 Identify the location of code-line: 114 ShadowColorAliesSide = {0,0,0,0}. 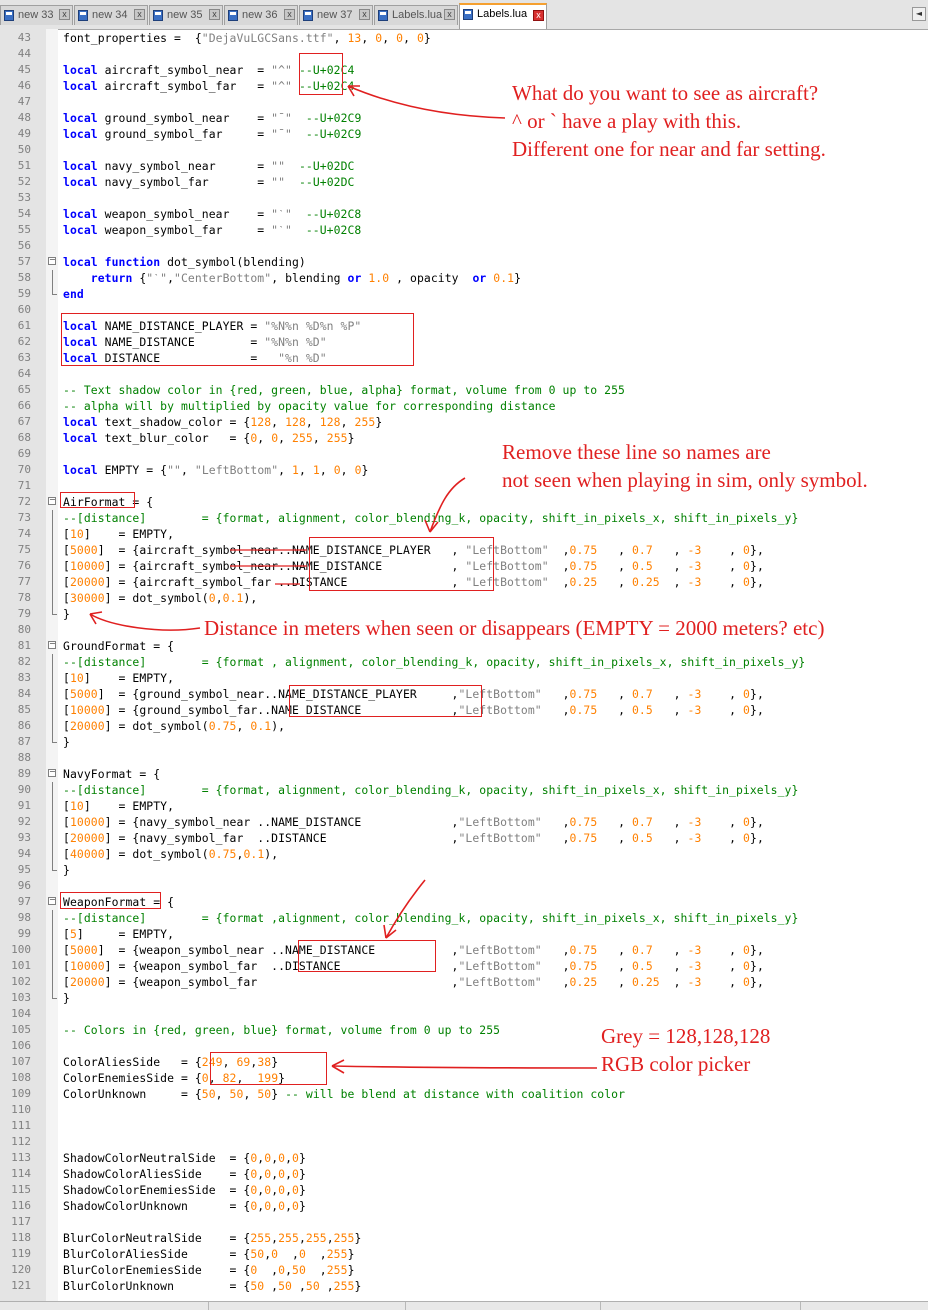
(464, 1174).